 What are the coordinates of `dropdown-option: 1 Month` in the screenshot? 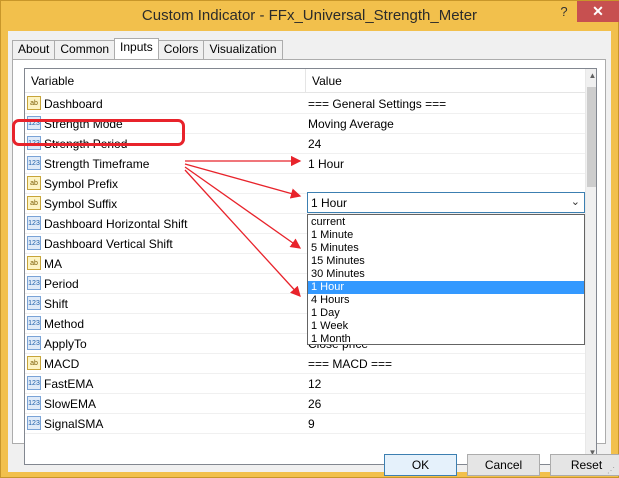 It's located at (446, 339).